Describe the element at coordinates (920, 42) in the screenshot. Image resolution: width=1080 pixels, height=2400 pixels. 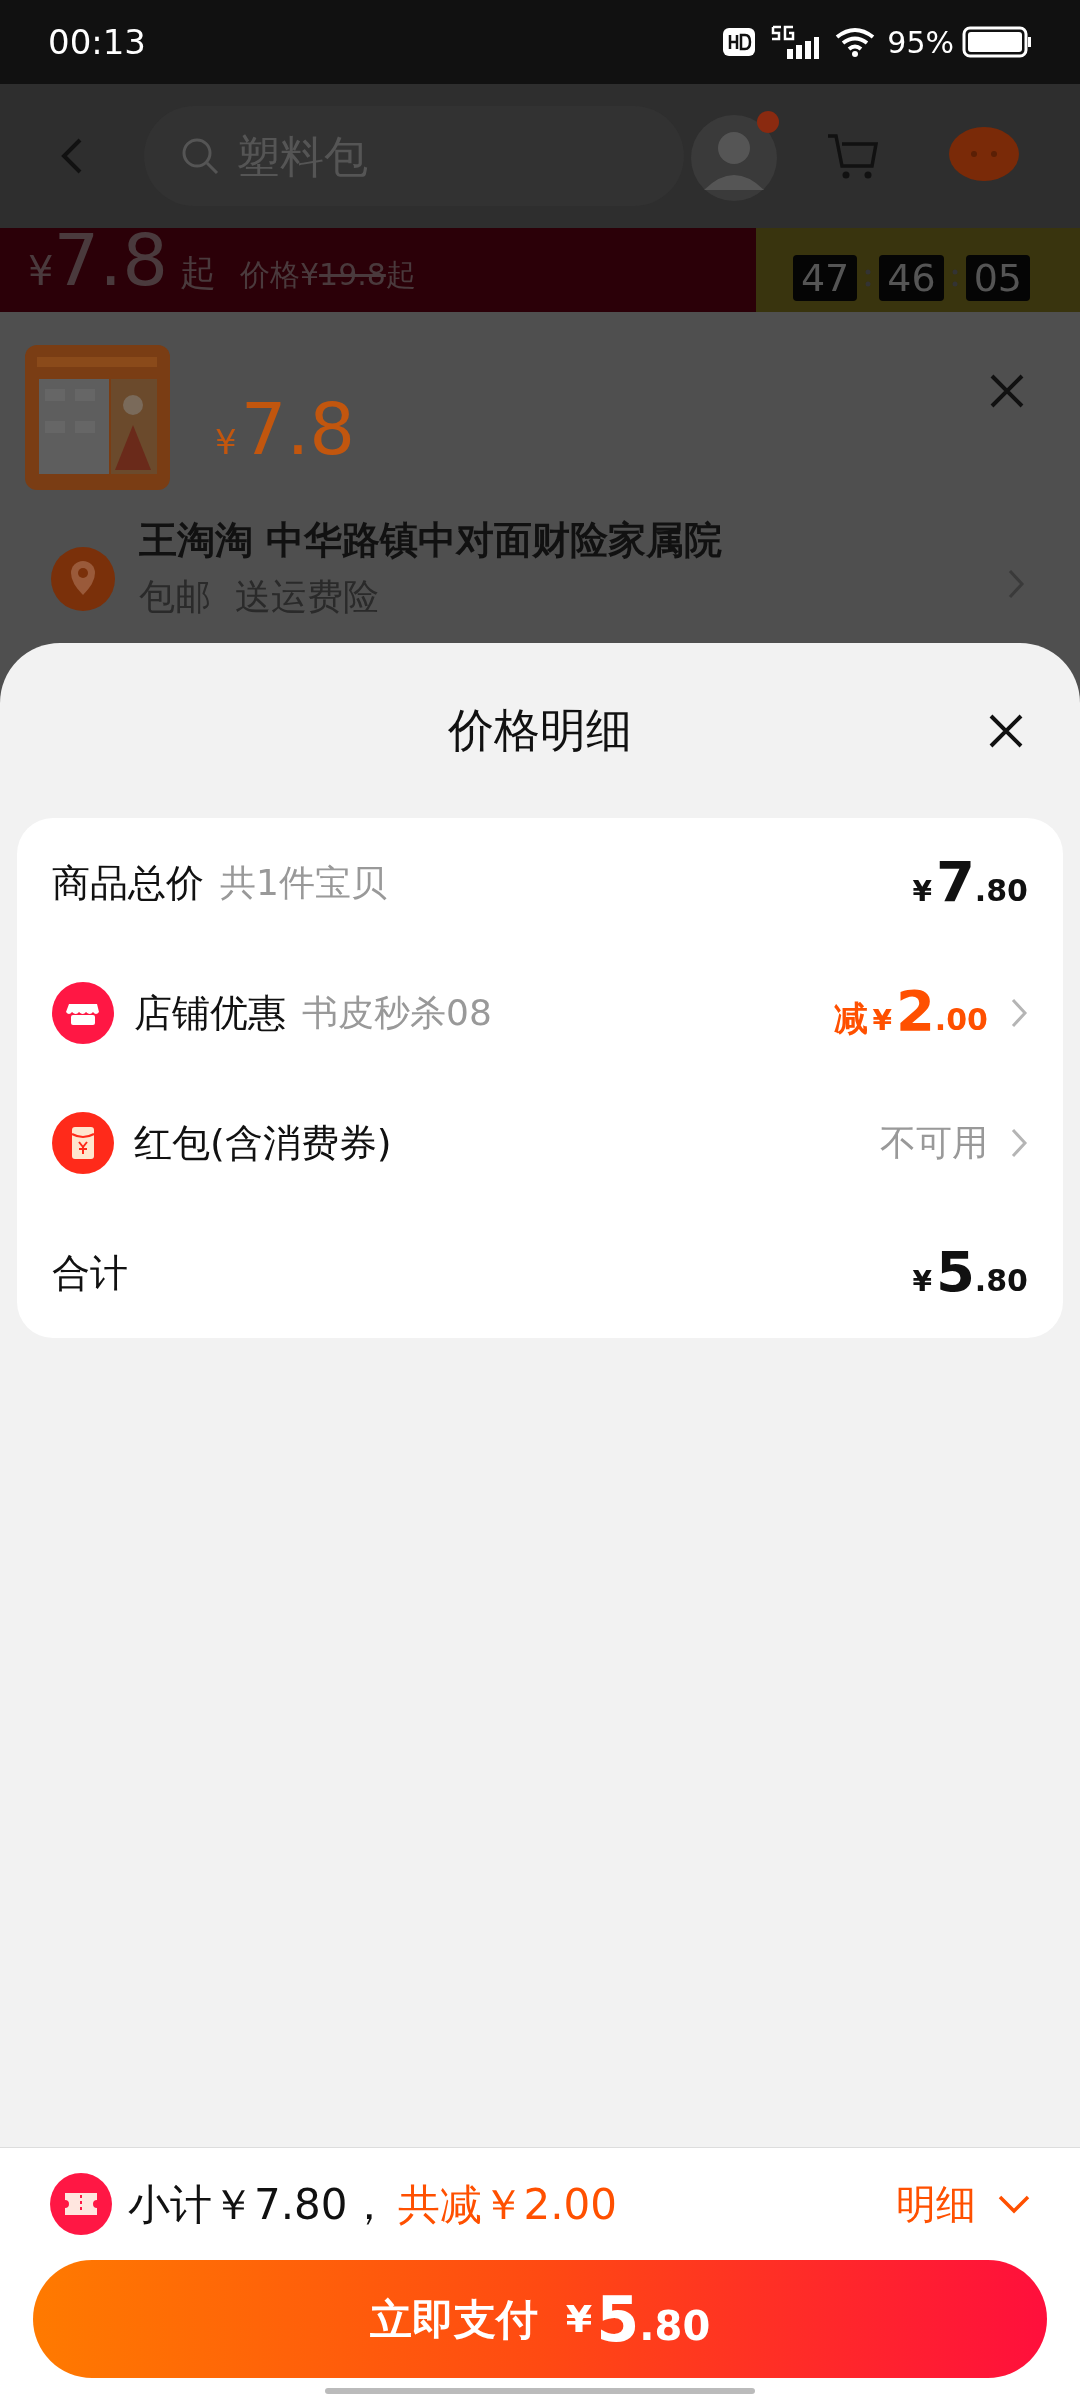
I see `battery-percent: 95%` at that location.